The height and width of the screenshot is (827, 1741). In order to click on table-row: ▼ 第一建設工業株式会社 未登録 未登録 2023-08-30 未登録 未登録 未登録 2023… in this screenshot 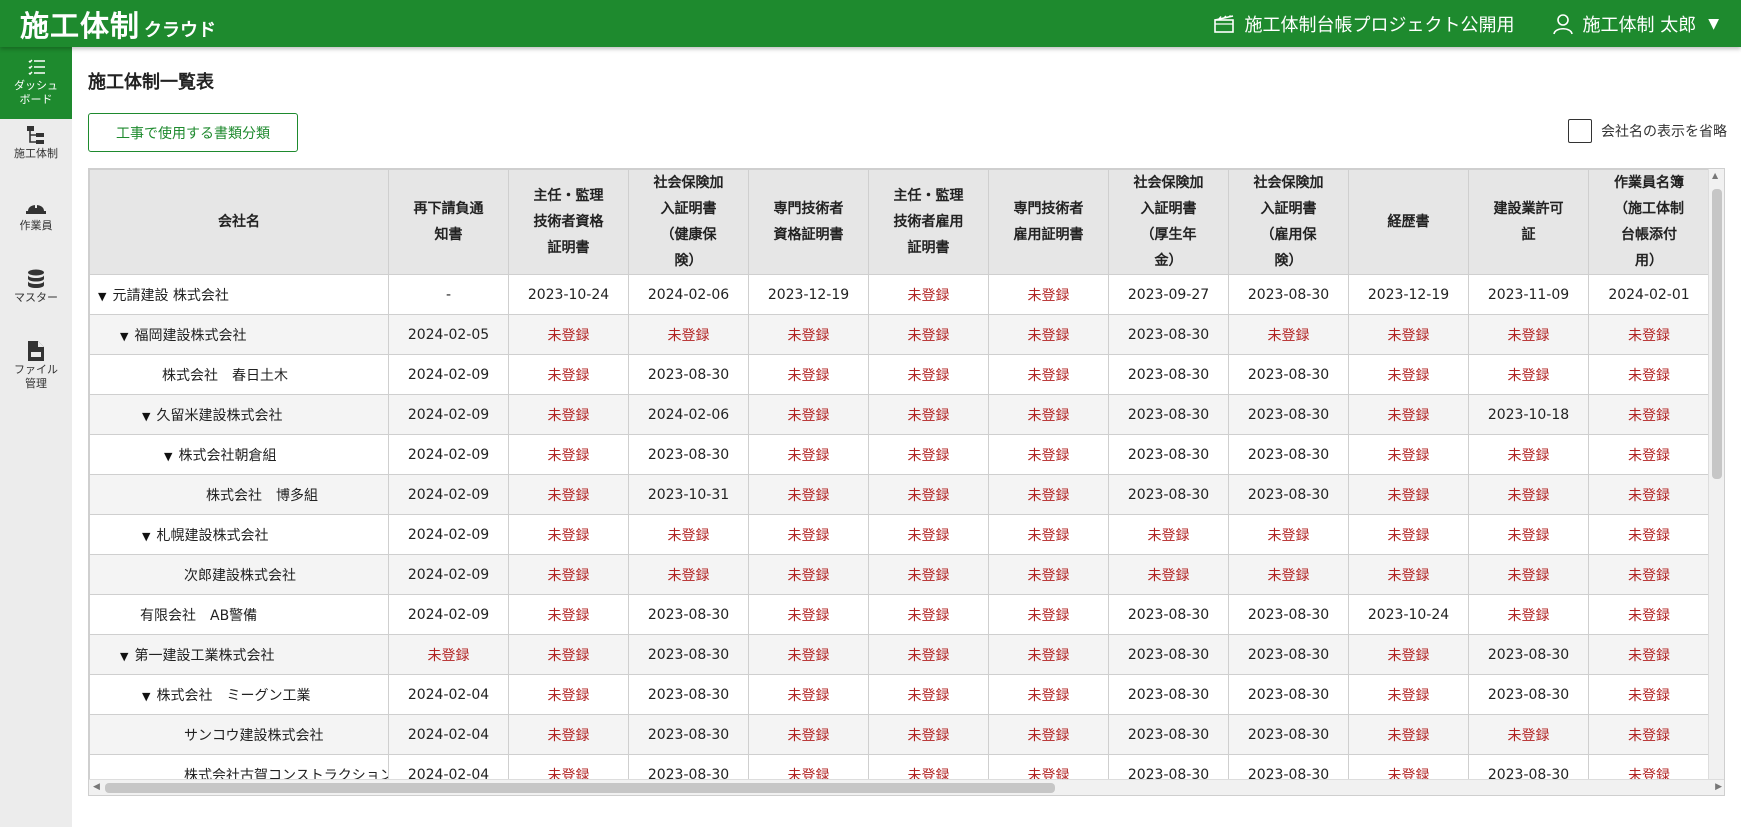, I will do `click(899, 654)`.